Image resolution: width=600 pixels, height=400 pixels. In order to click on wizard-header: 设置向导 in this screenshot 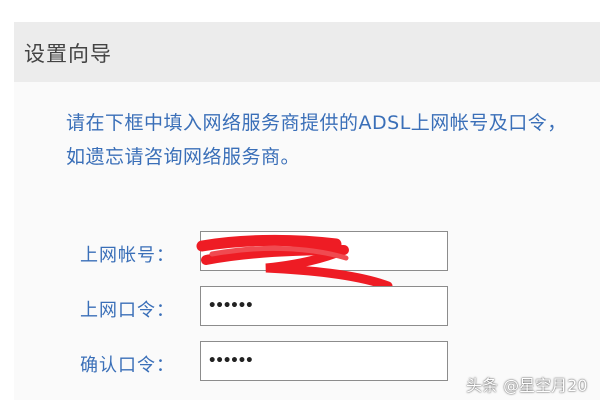, I will do `click(307, 52)`.